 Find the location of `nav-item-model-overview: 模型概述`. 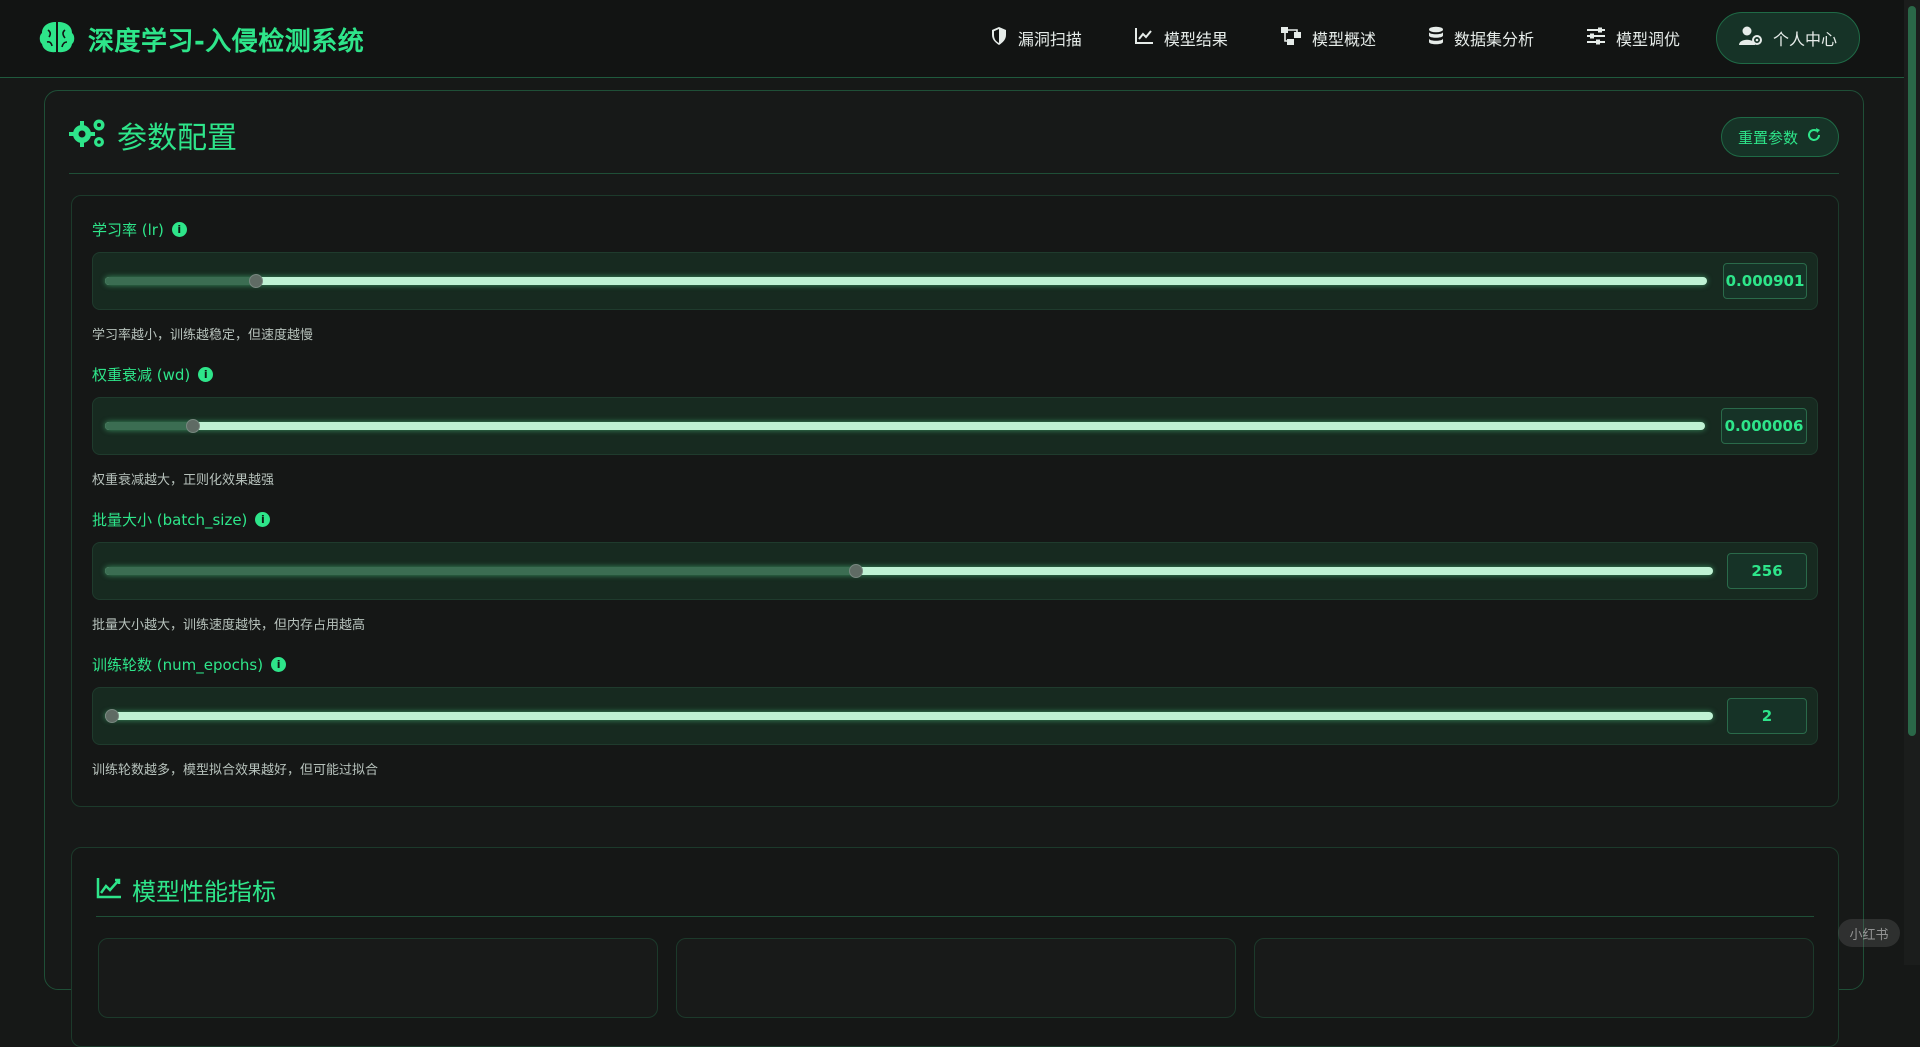

nav-item-model-overview: 模型概述 is located at coordinates (1328, 38).